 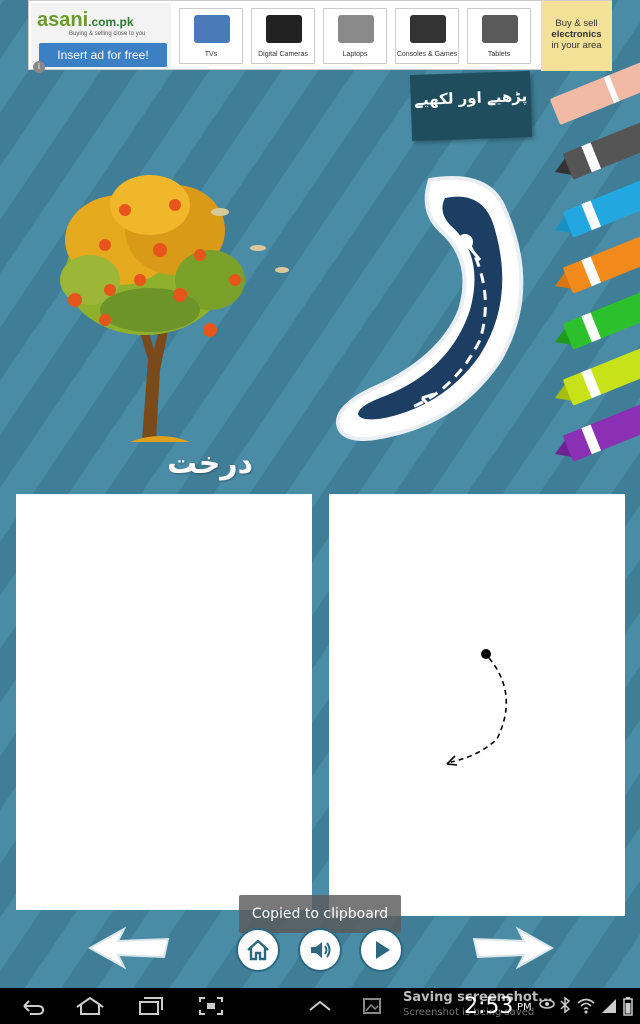 I want to click on ad-category-tvs: TVs, so click(x=211, y=36).